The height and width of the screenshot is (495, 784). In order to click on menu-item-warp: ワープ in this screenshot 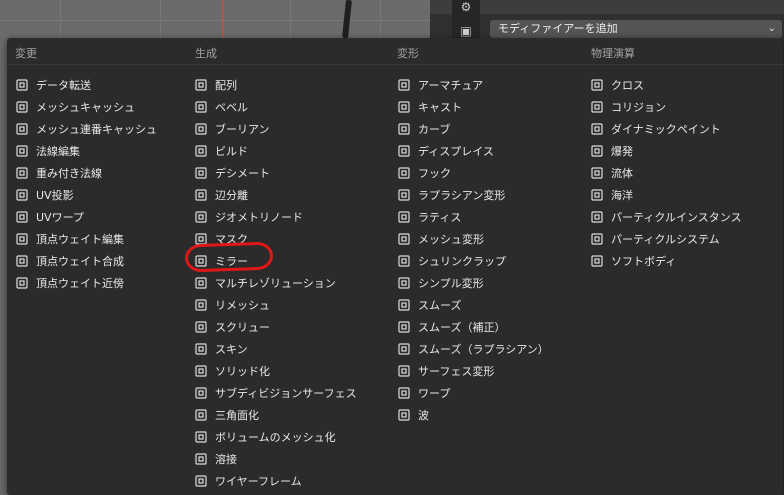, I will do `click(423, 393)`.